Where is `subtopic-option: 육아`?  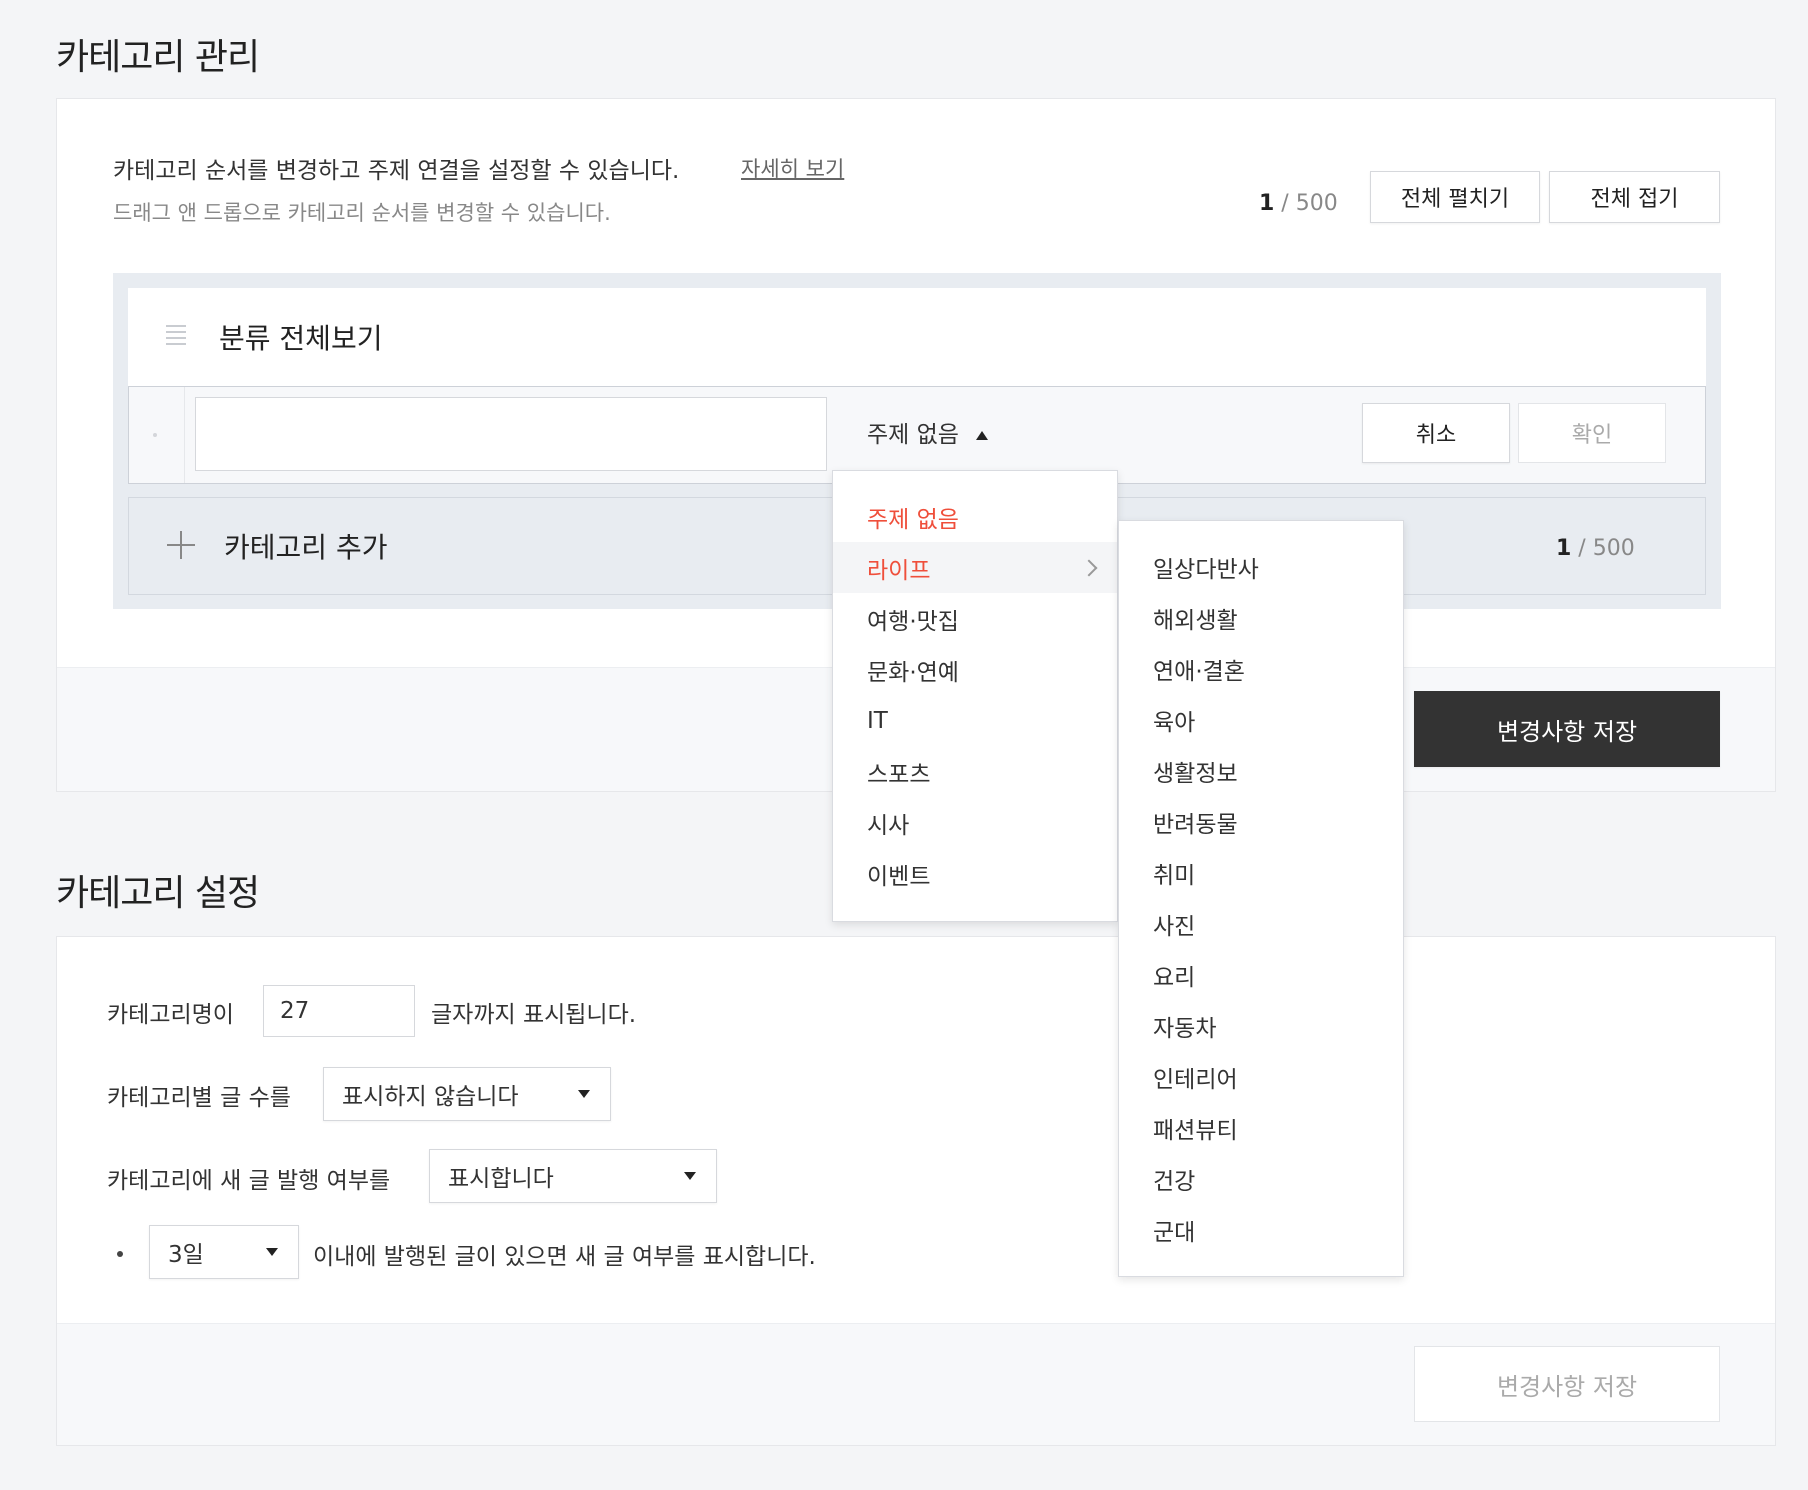
subtopic-option: 육아 is located at coordinates (1261, 719).